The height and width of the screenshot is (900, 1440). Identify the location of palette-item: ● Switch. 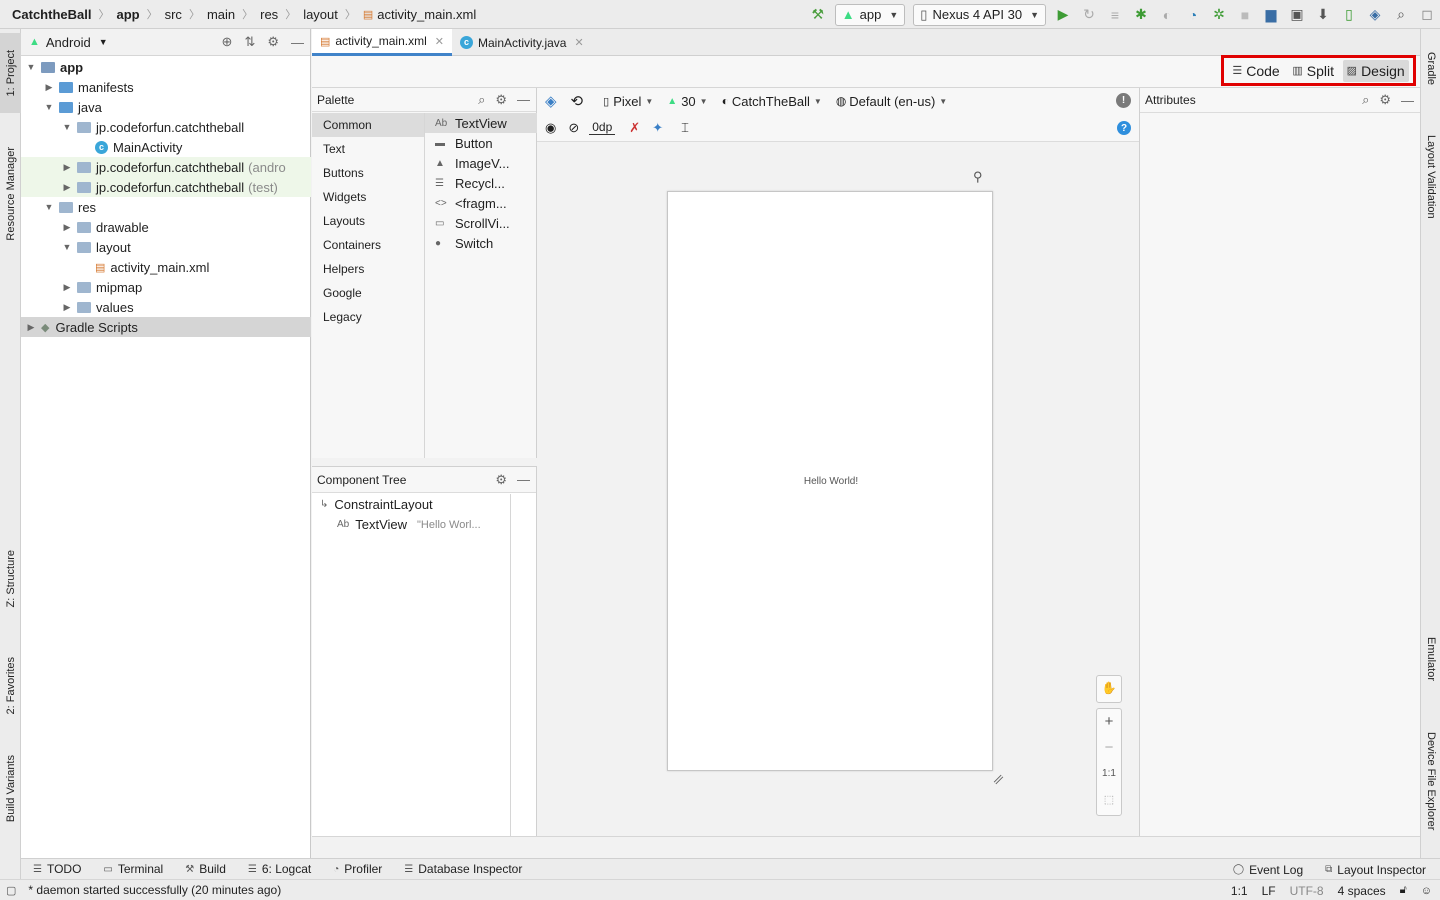
(481, 243).